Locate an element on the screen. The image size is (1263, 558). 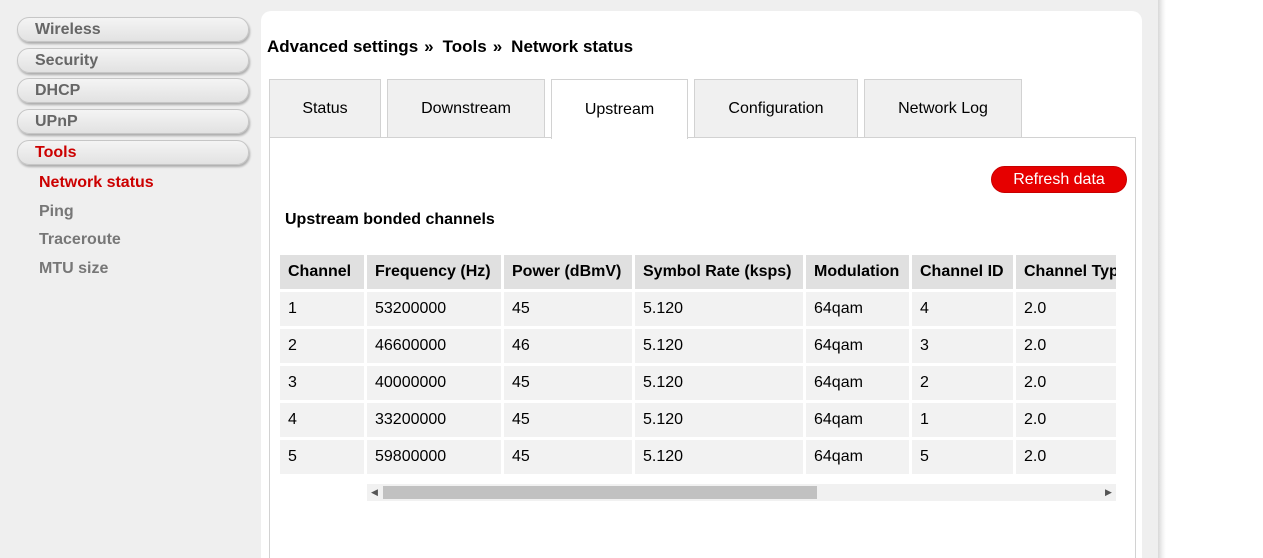
submenu-traceroute: Traceroute is located at coordinates (80, 240).